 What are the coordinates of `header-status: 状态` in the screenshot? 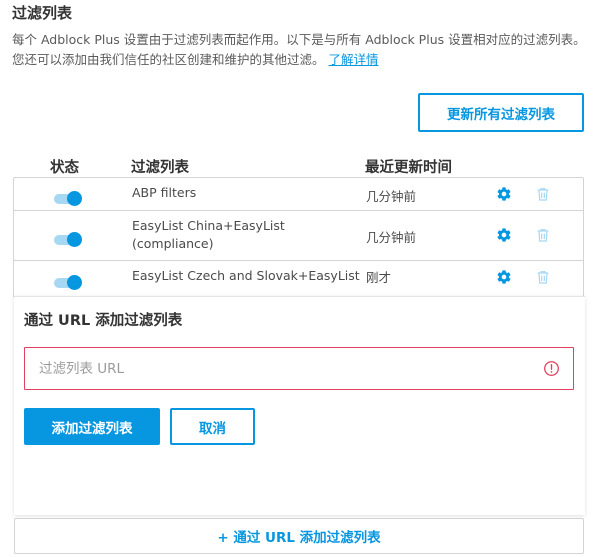 It's located at (64, 168).